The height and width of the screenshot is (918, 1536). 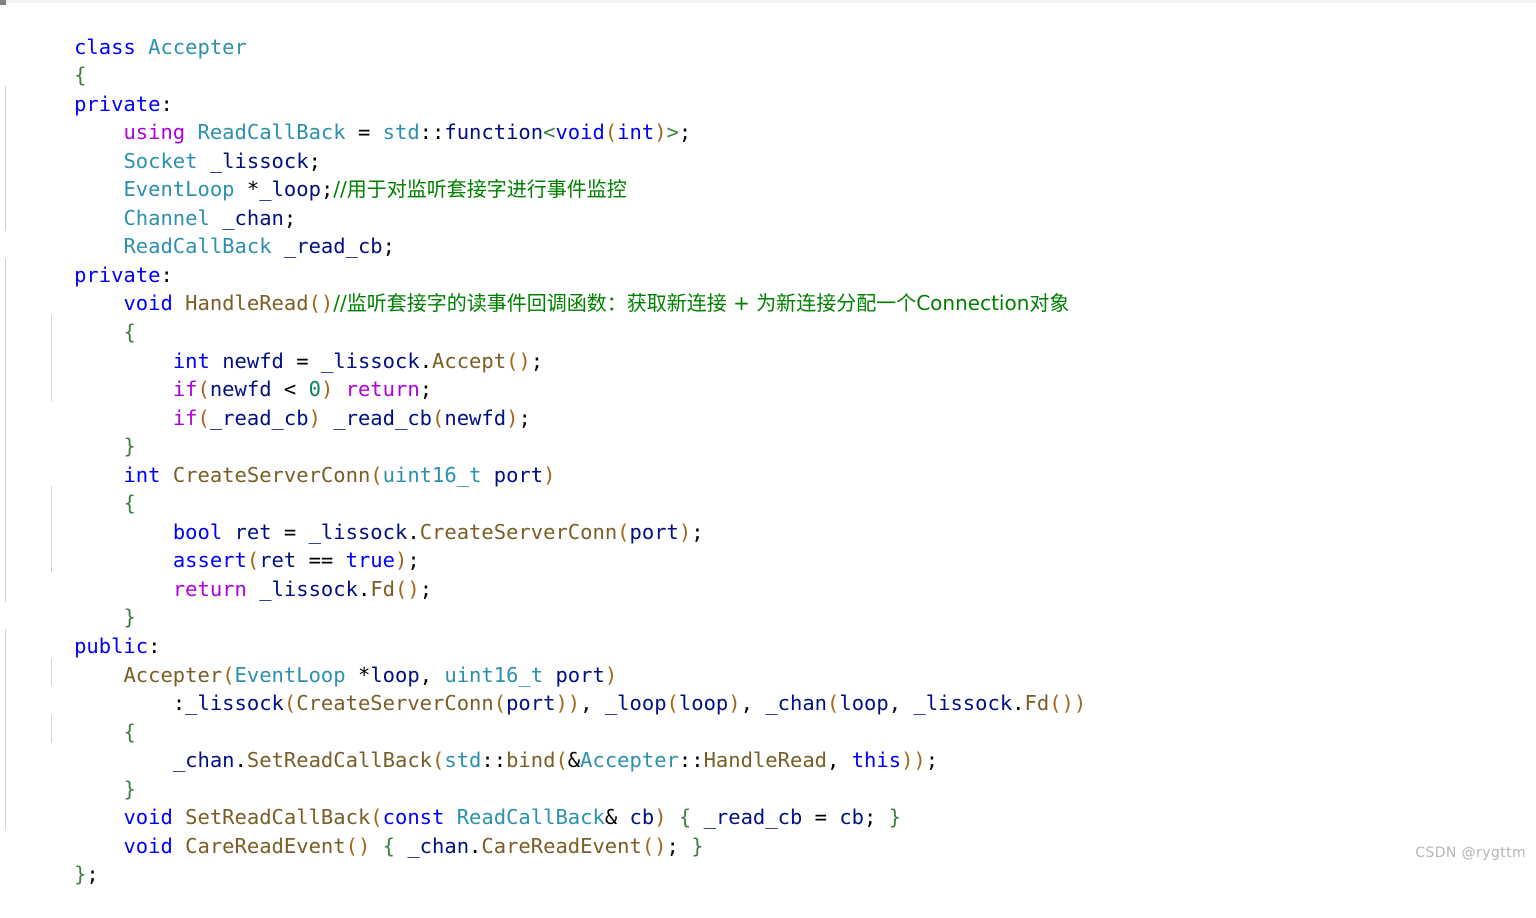 What do you see at coordinates (768, 859) in the screenshot?
I see `code-line: };` at bounding box center [768, 859].